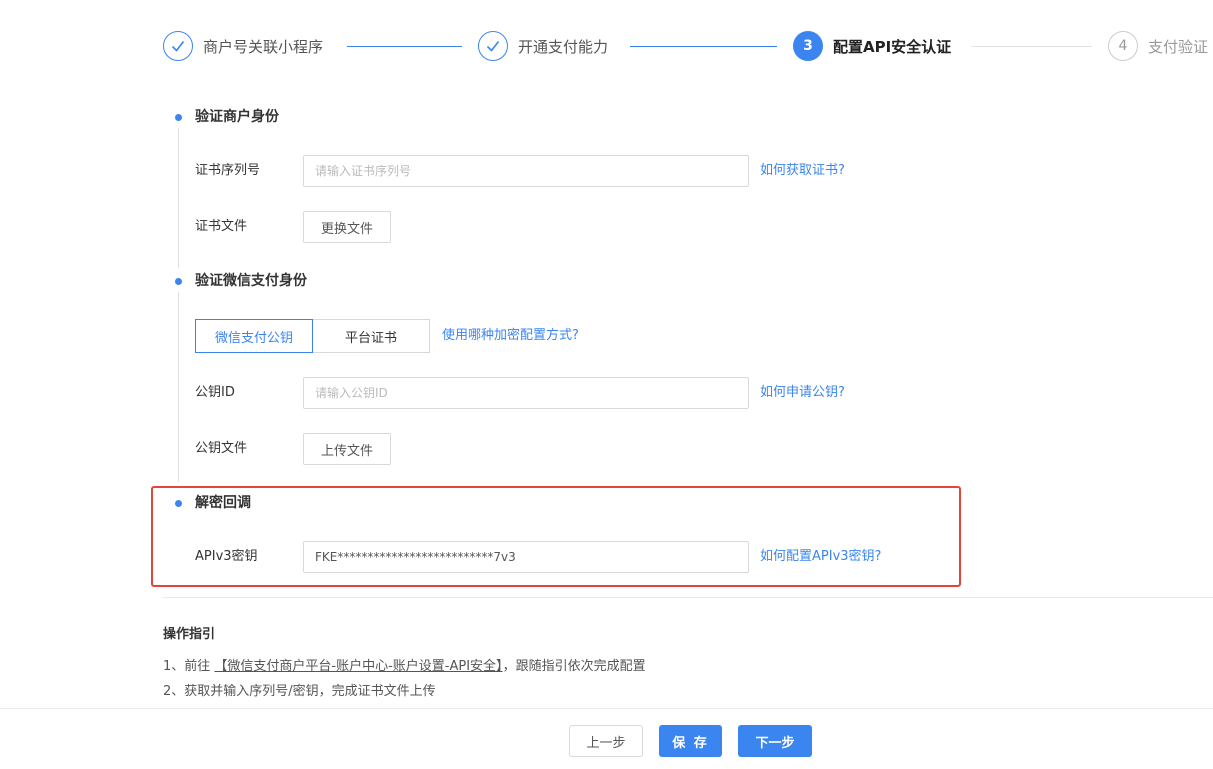  What do you see at coordinates (251, 281) in the screenshot?
I see `wechat-section-title: 验证微信支付身份` at bounding box center [251, 281].